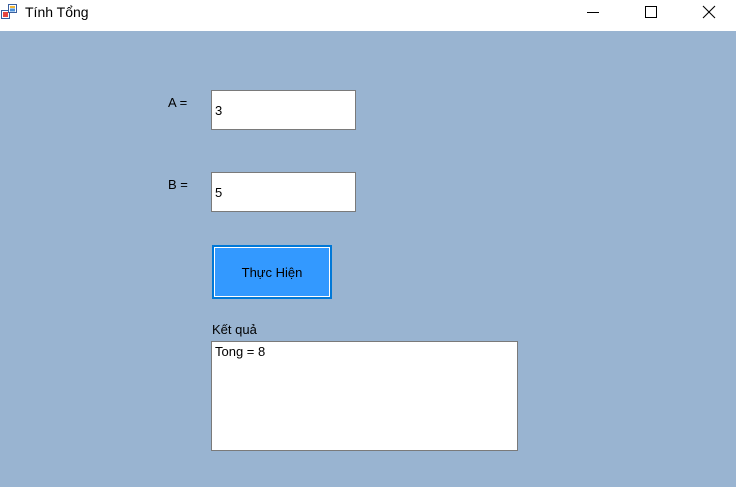 This screenshot has height=487, width=736. I want to click on close-icon, so click(709, 12).